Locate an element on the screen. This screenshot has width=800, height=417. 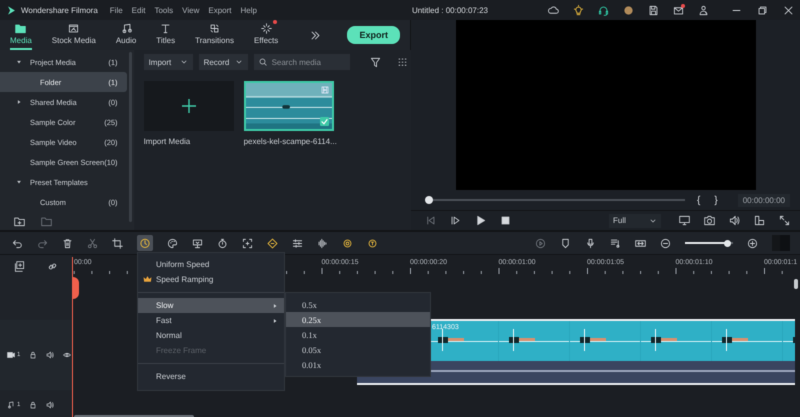
playhead-handle is located at coordinates (429, 200).